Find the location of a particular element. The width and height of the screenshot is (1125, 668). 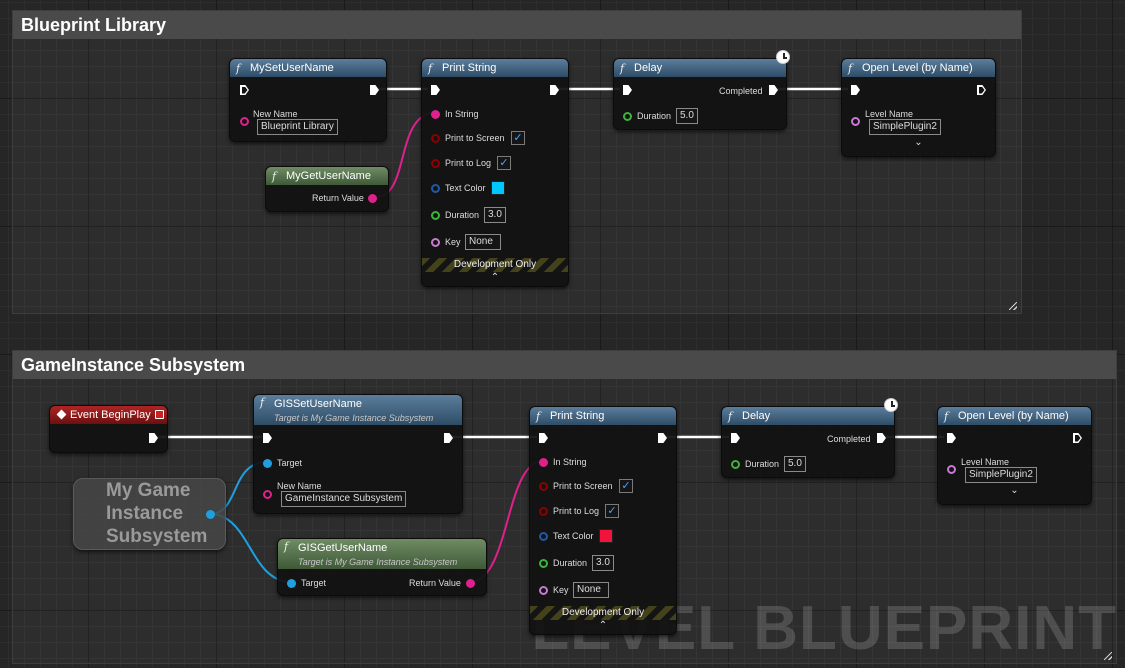

node-title: Open Level (by Name) is located at coordinates (917, 68).